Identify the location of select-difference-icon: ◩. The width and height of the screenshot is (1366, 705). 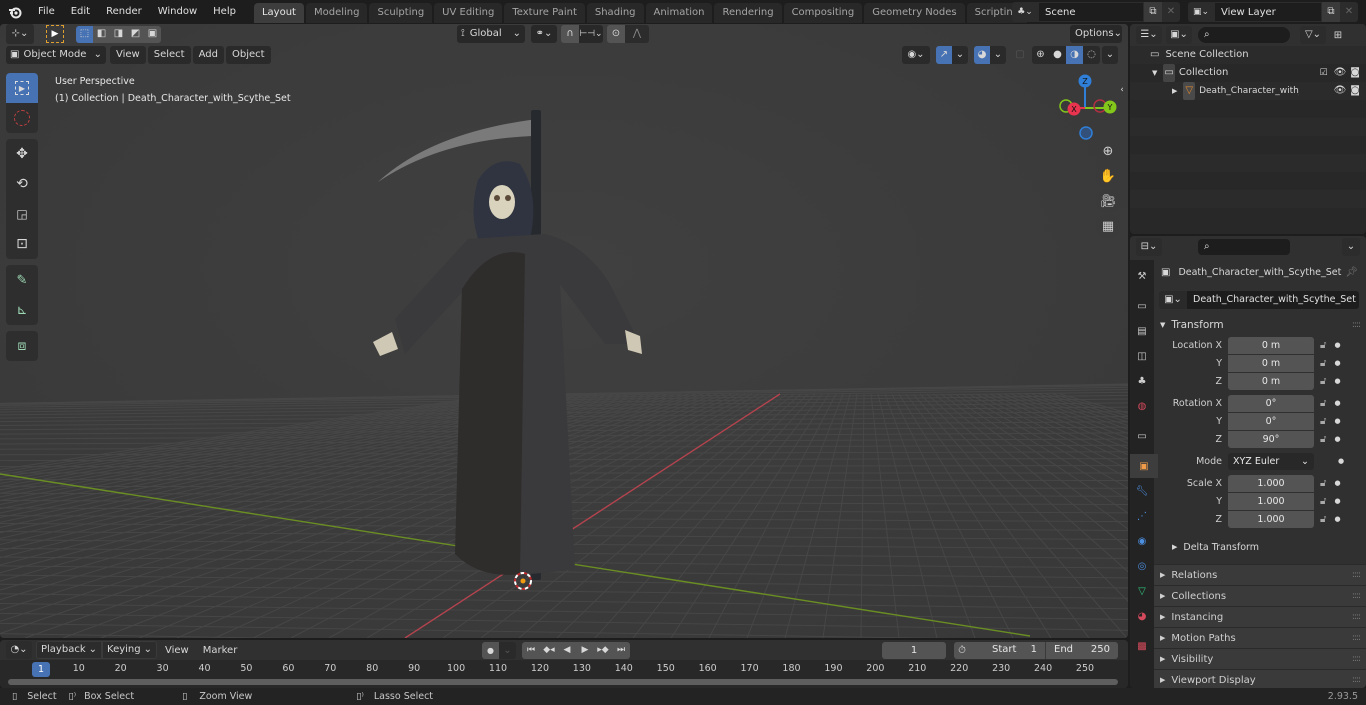
(135, 34).